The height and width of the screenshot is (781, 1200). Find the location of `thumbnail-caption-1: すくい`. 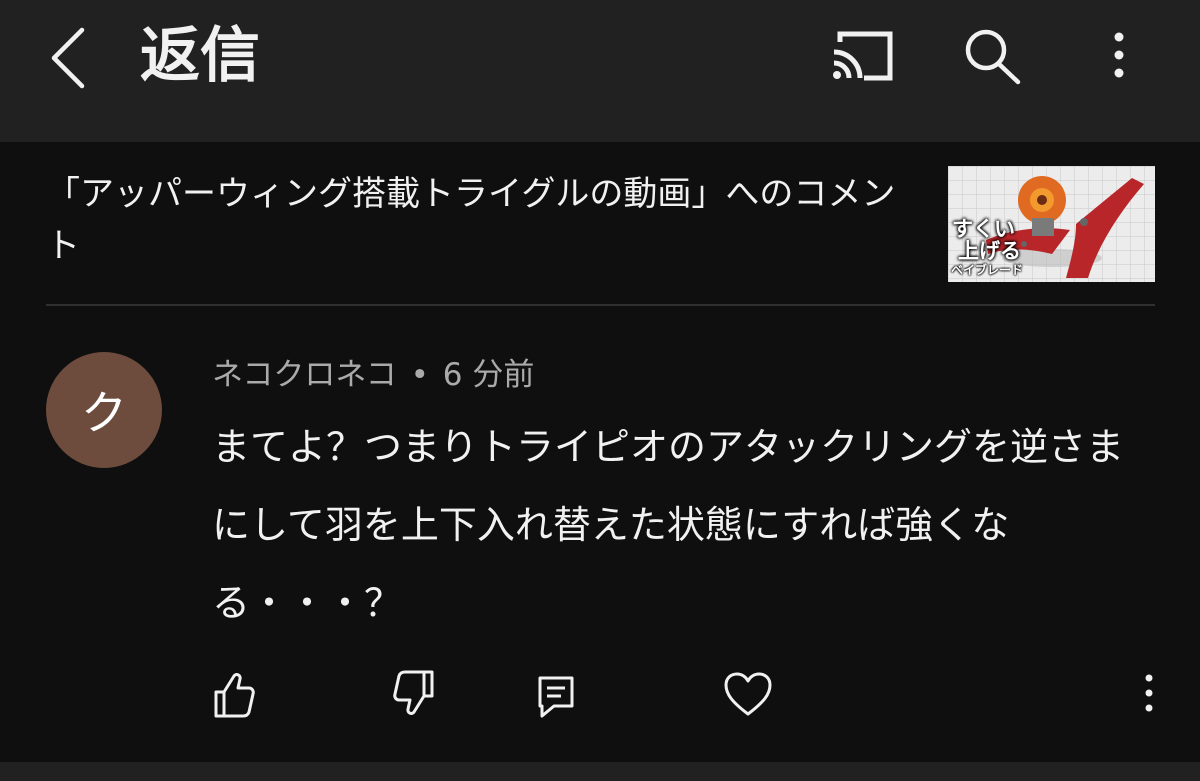

thumbnail-caption-1: すくい is located at coordinates (983, 229).